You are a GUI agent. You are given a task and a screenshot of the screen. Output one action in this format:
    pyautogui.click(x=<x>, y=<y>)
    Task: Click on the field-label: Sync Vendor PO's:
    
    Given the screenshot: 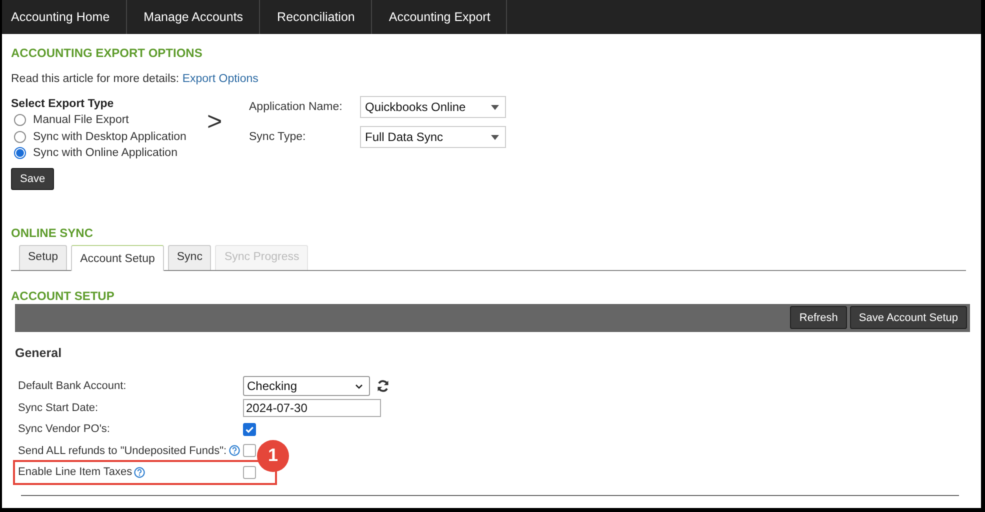 What is the action you would take?
    pyautogui.click(x=64, y=429)
    